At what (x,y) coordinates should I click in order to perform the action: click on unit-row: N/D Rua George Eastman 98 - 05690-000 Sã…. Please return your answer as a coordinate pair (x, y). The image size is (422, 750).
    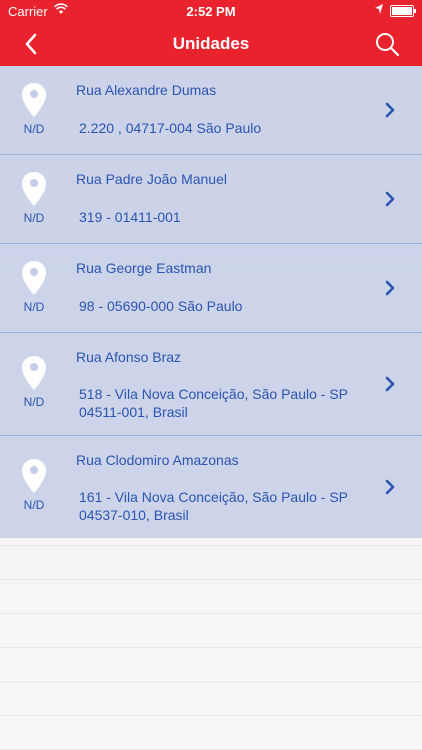
    Looking at the image, I should click on (211, 288).